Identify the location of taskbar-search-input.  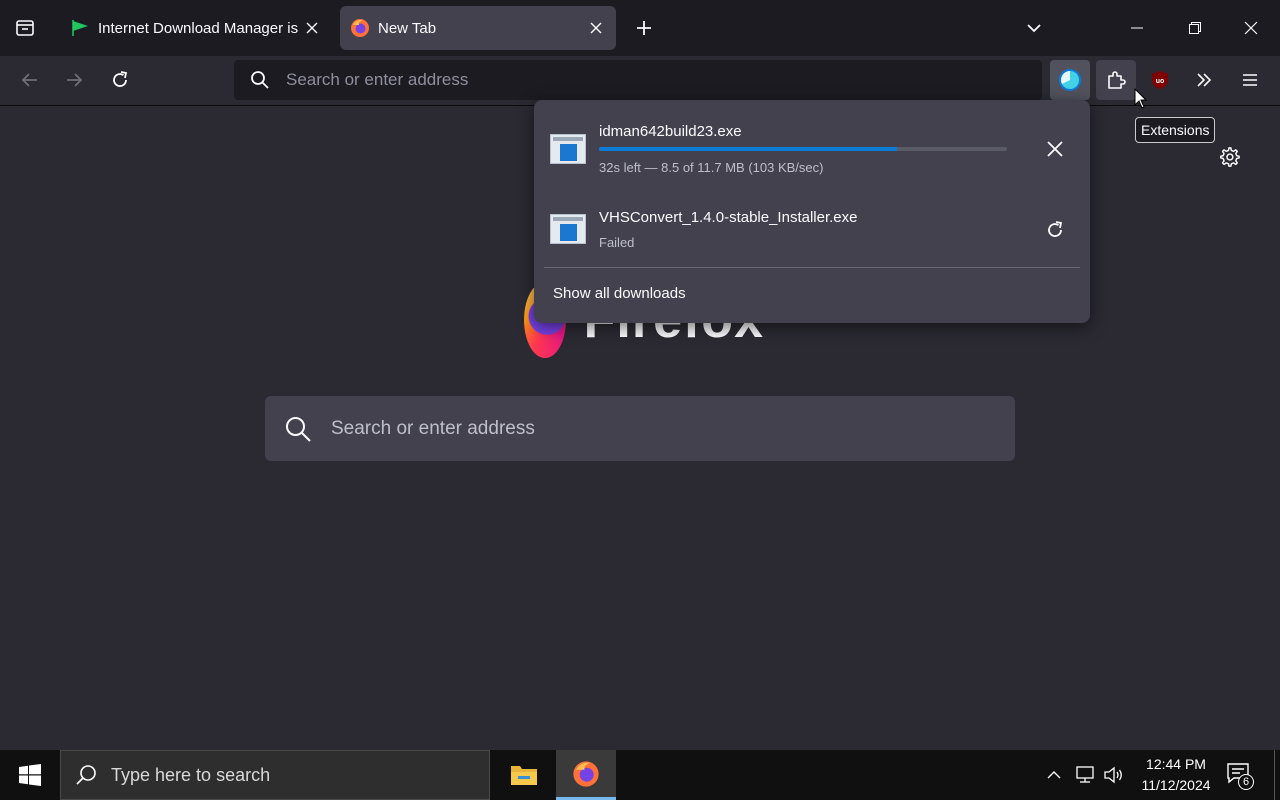
(291, 775).